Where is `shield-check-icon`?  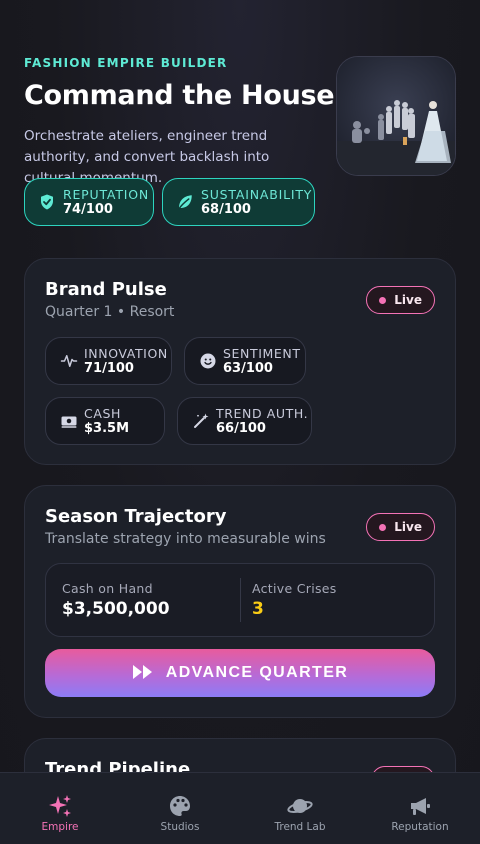 shield-check-icon is located at coordinates (47, 202).